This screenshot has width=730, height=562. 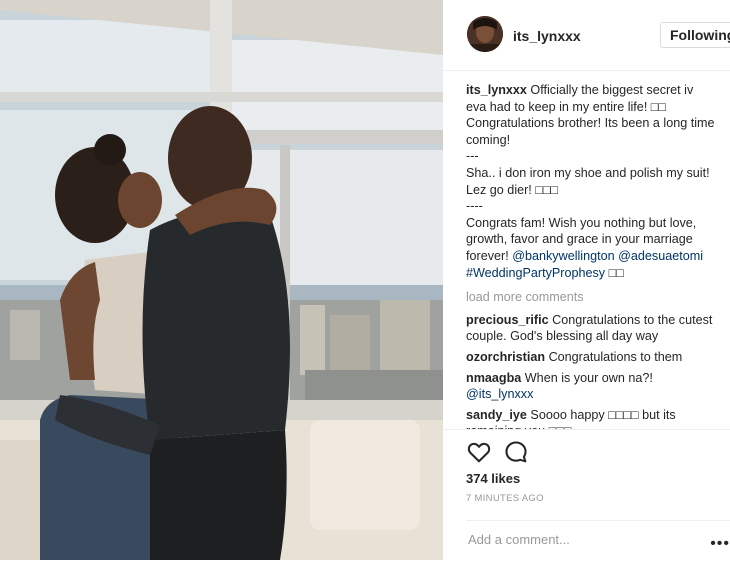 I want to click on add-comment-input, so click(x=583, y=539).